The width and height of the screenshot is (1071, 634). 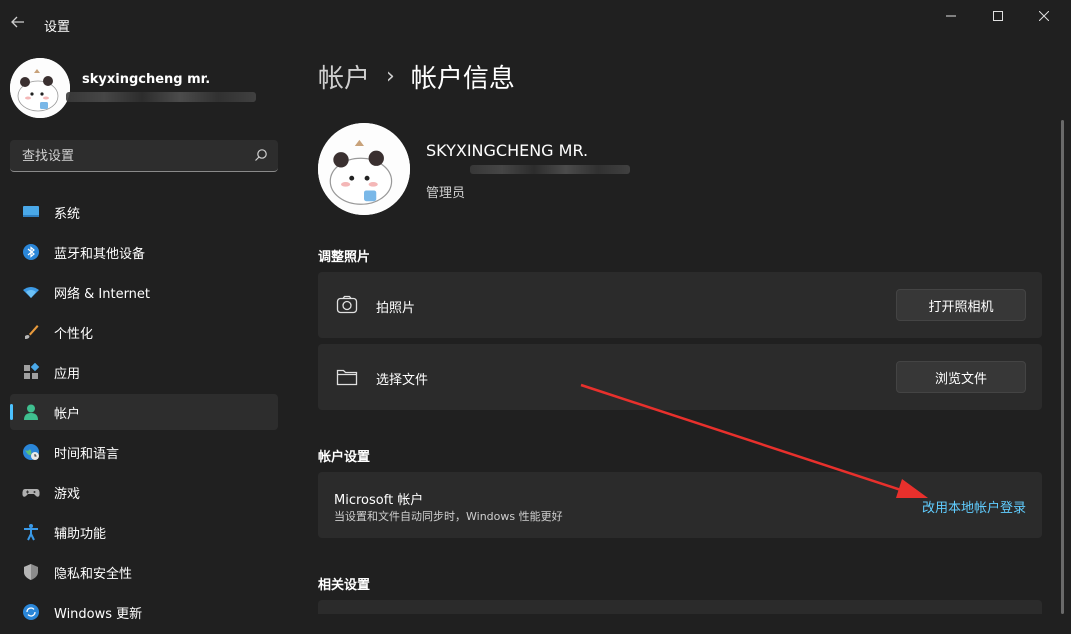 What do you see at coordinates (146, 79) in the screenshot?
I see `user-name: skyxingcheng mr.` at bounding box center [146, 79].